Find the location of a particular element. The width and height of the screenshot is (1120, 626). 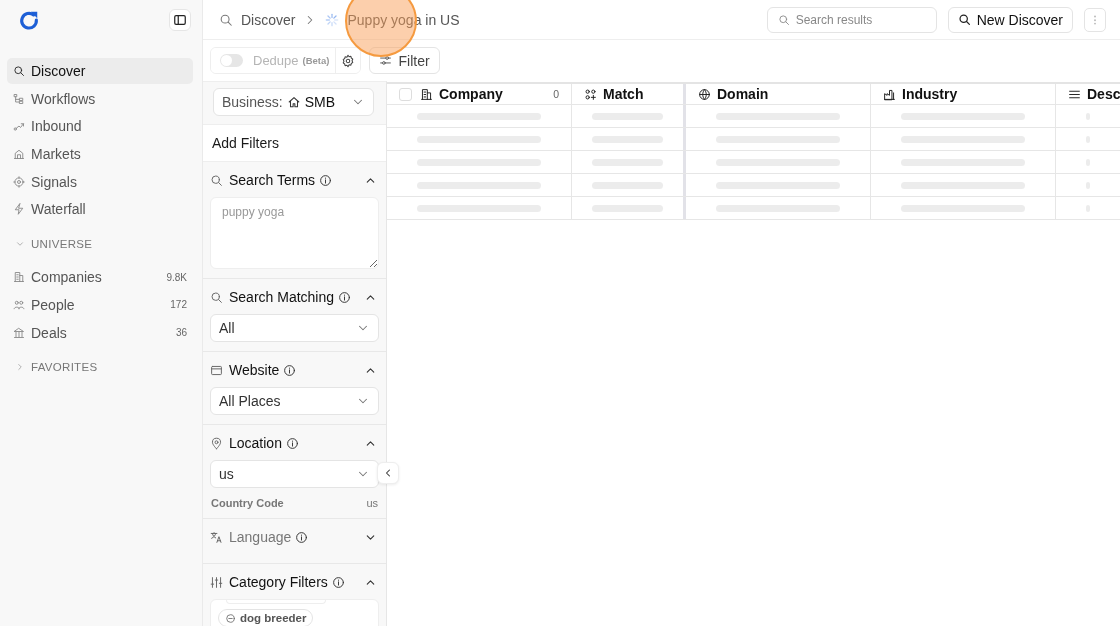

remove-icon is located at coordinates (230, 618).